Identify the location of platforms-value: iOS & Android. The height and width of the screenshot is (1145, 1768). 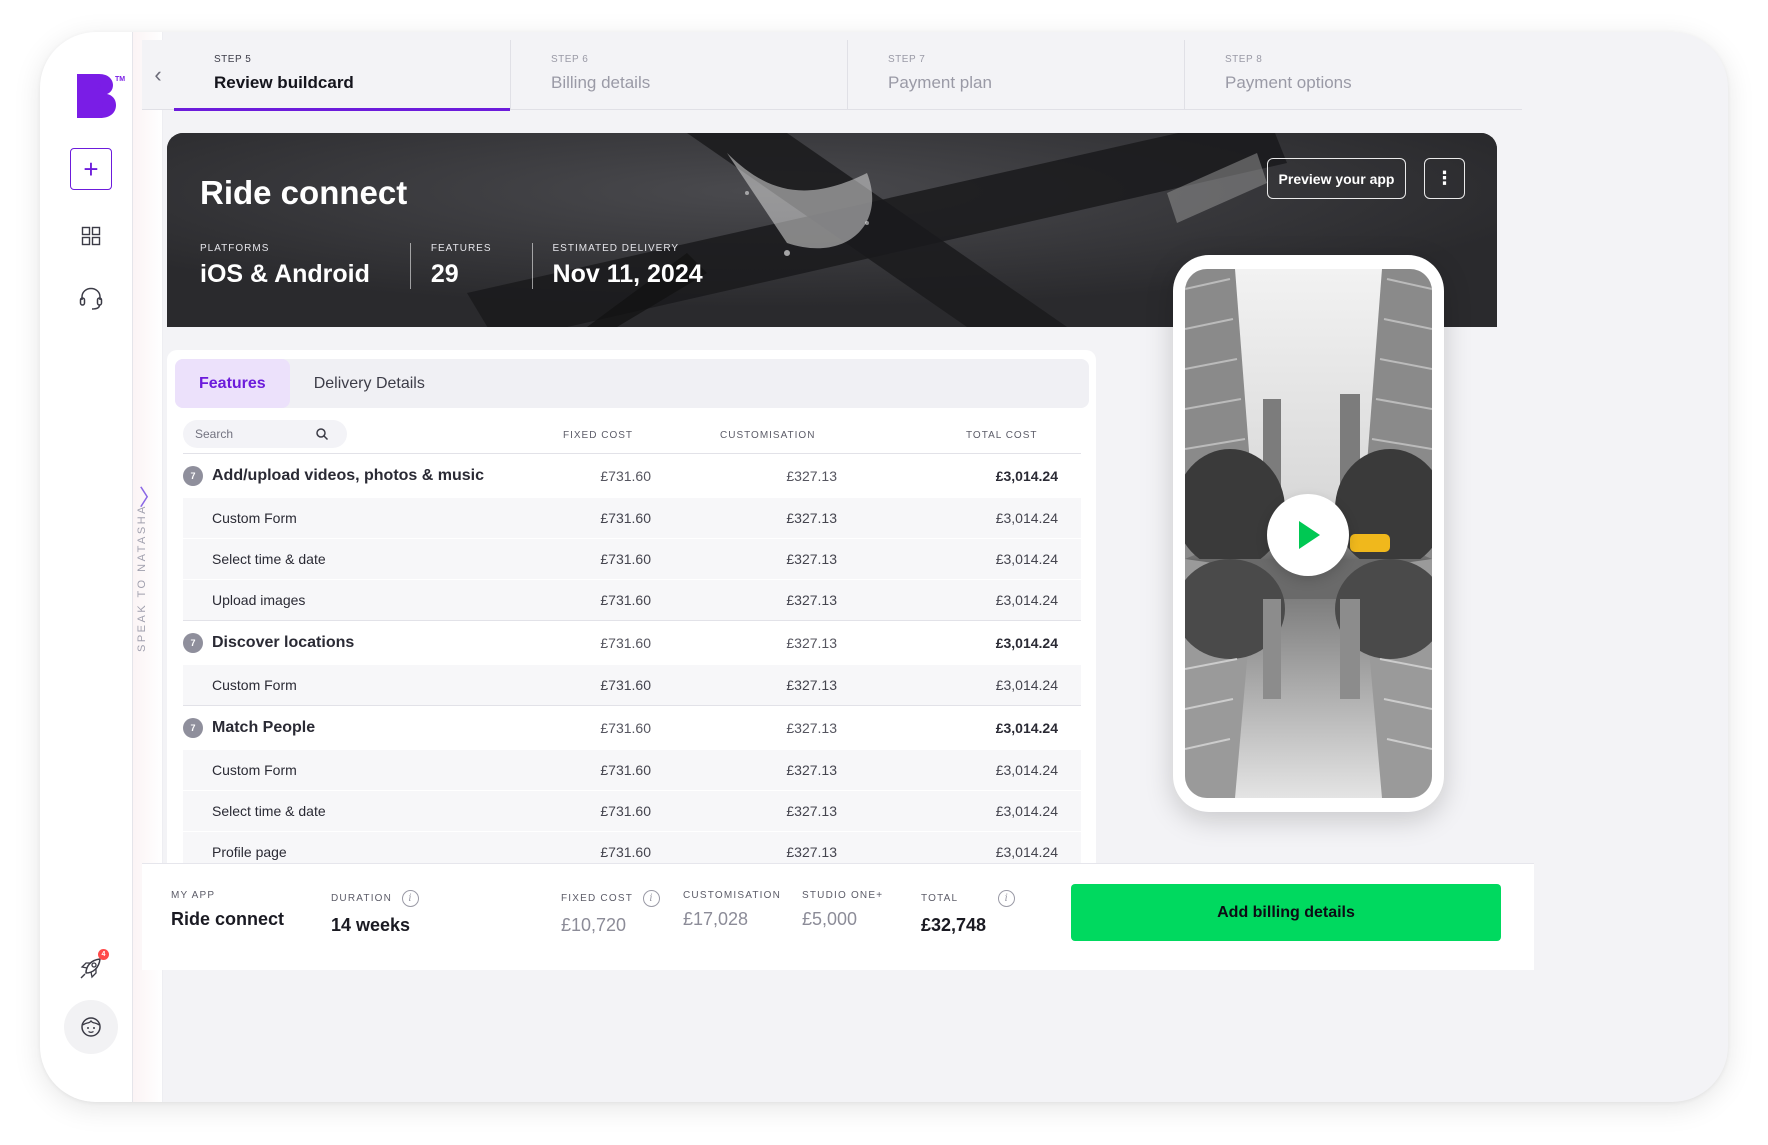
(285, 274).